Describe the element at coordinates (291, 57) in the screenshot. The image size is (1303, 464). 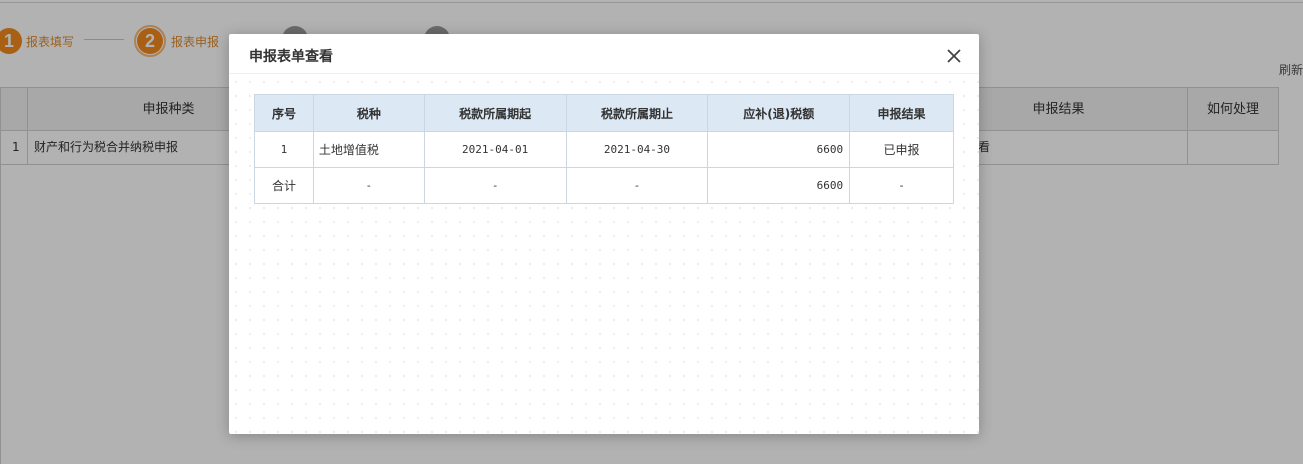
I see `dialog-title: 申报表单查看` at that location.